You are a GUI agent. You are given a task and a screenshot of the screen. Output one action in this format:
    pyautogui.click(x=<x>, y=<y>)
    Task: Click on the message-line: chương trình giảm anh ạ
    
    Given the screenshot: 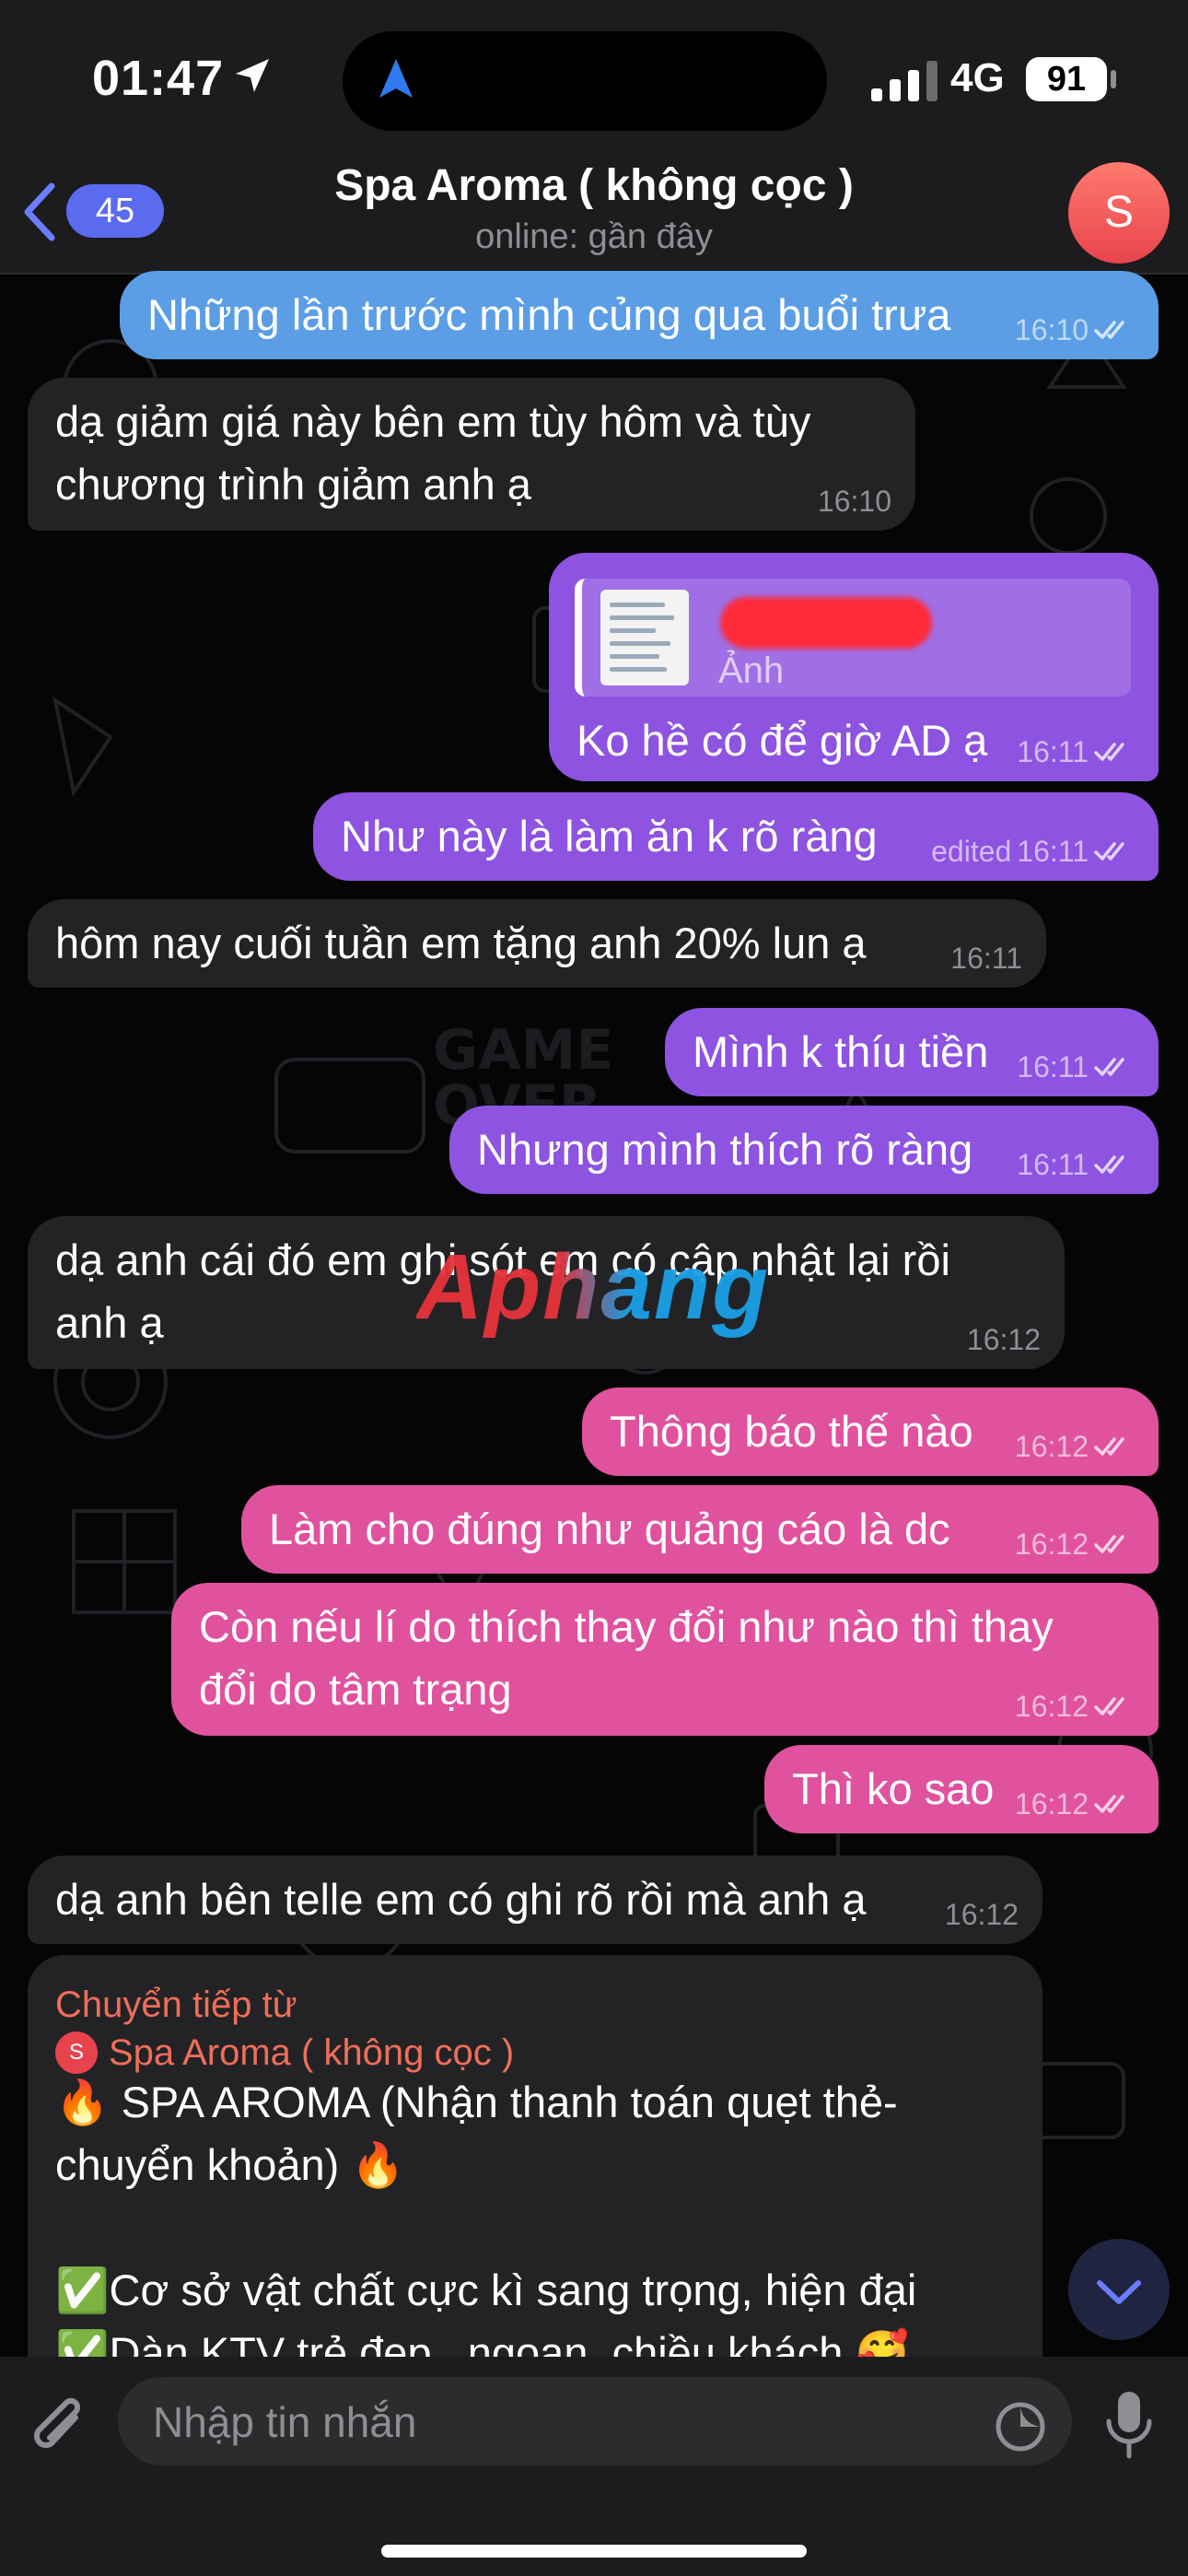 What is the action you would take?
    pyautogui.click(x=293, y=484)
    